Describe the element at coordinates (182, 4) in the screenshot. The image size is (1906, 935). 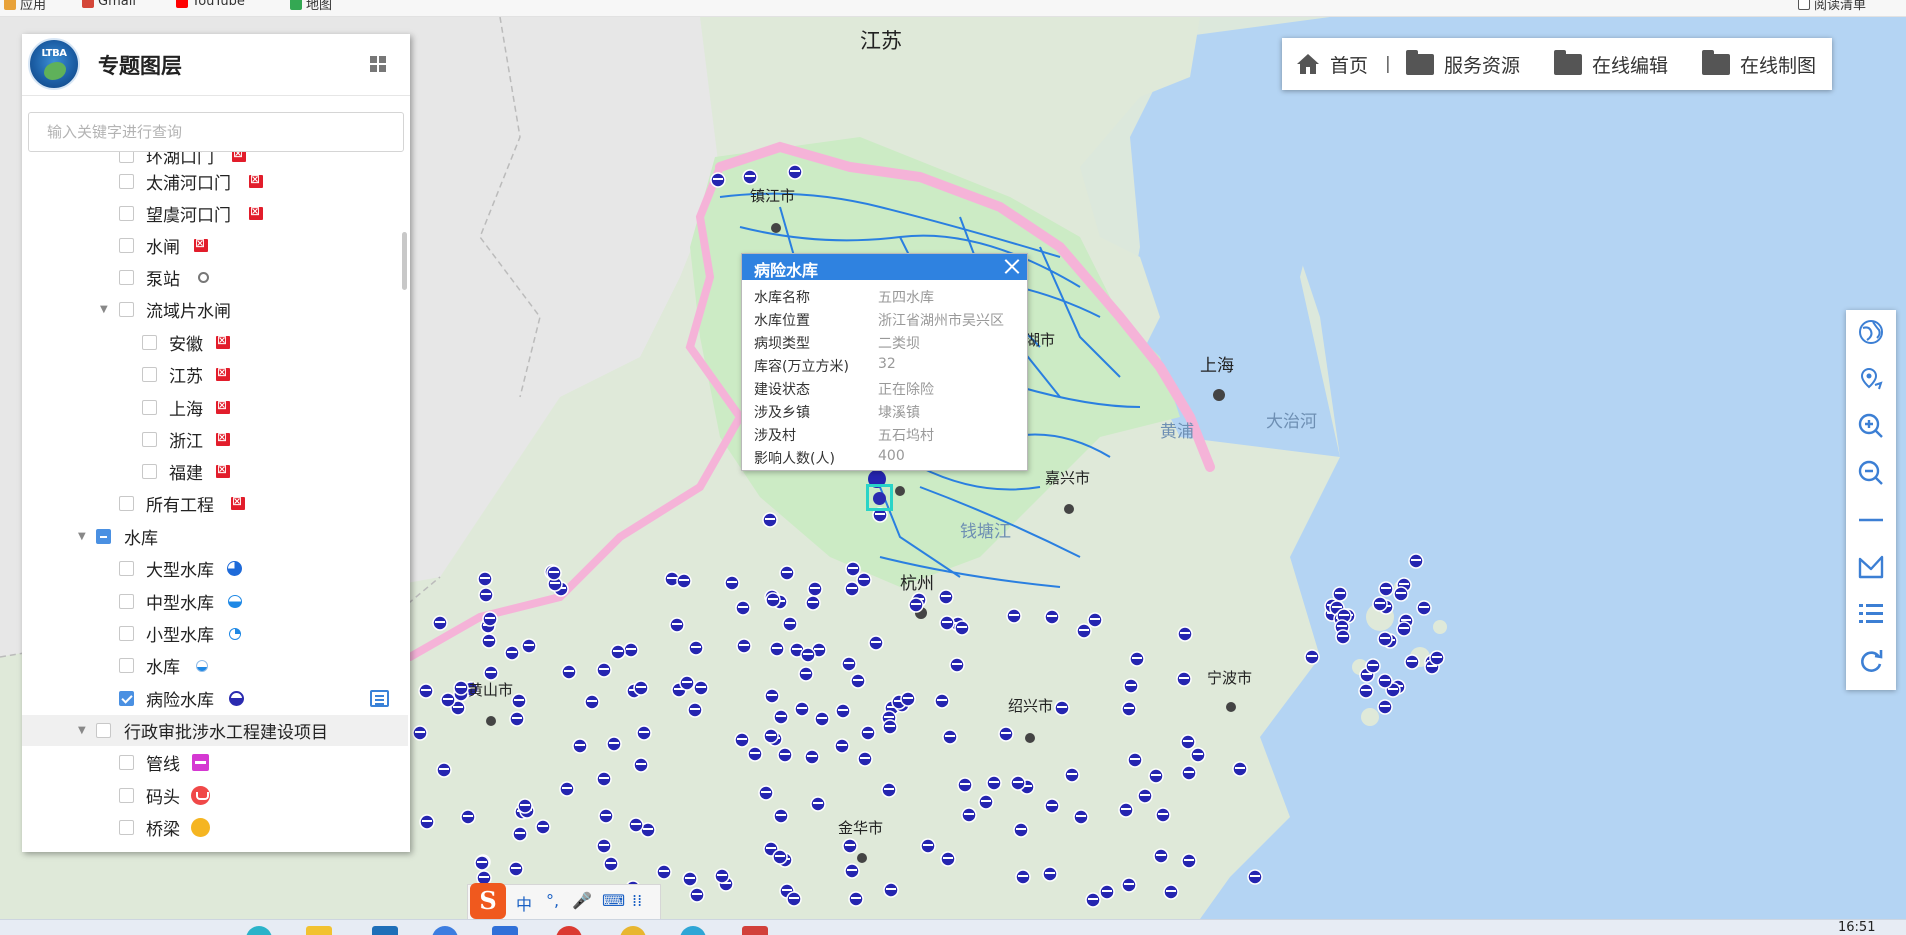
I see `youtube-icon` at that location.